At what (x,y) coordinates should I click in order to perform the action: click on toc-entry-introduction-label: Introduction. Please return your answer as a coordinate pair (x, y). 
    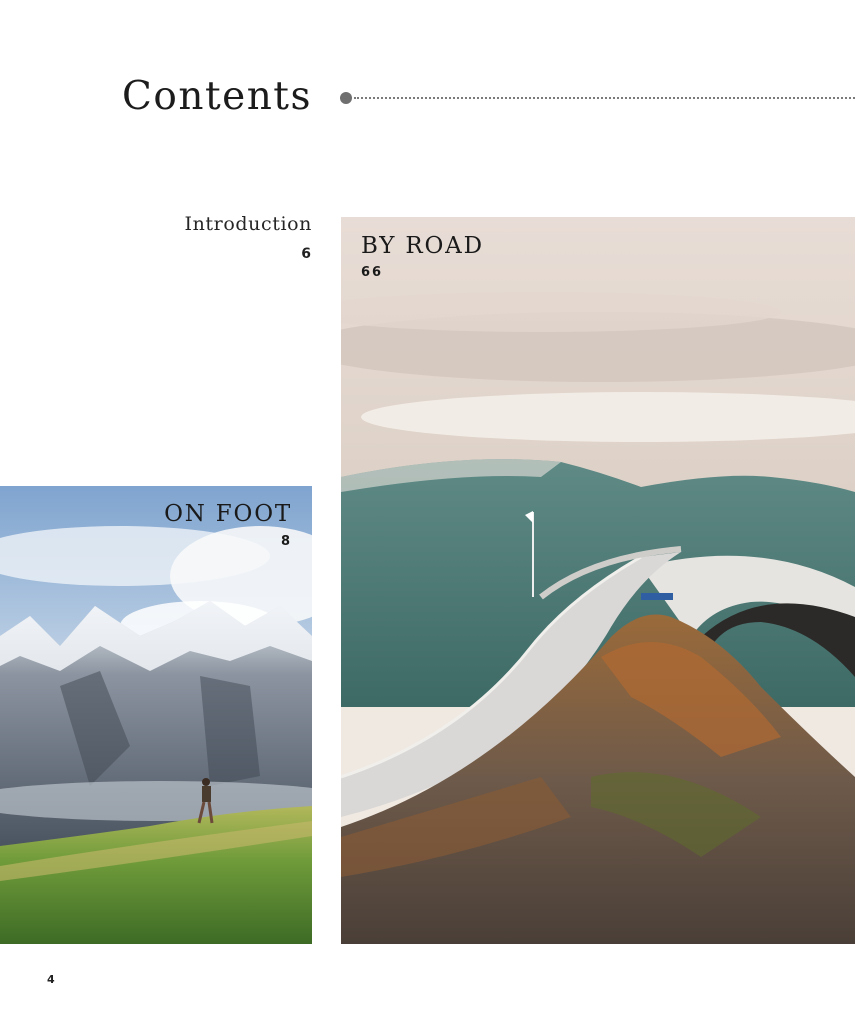
    Looking at the image, I should click on (248, 224).